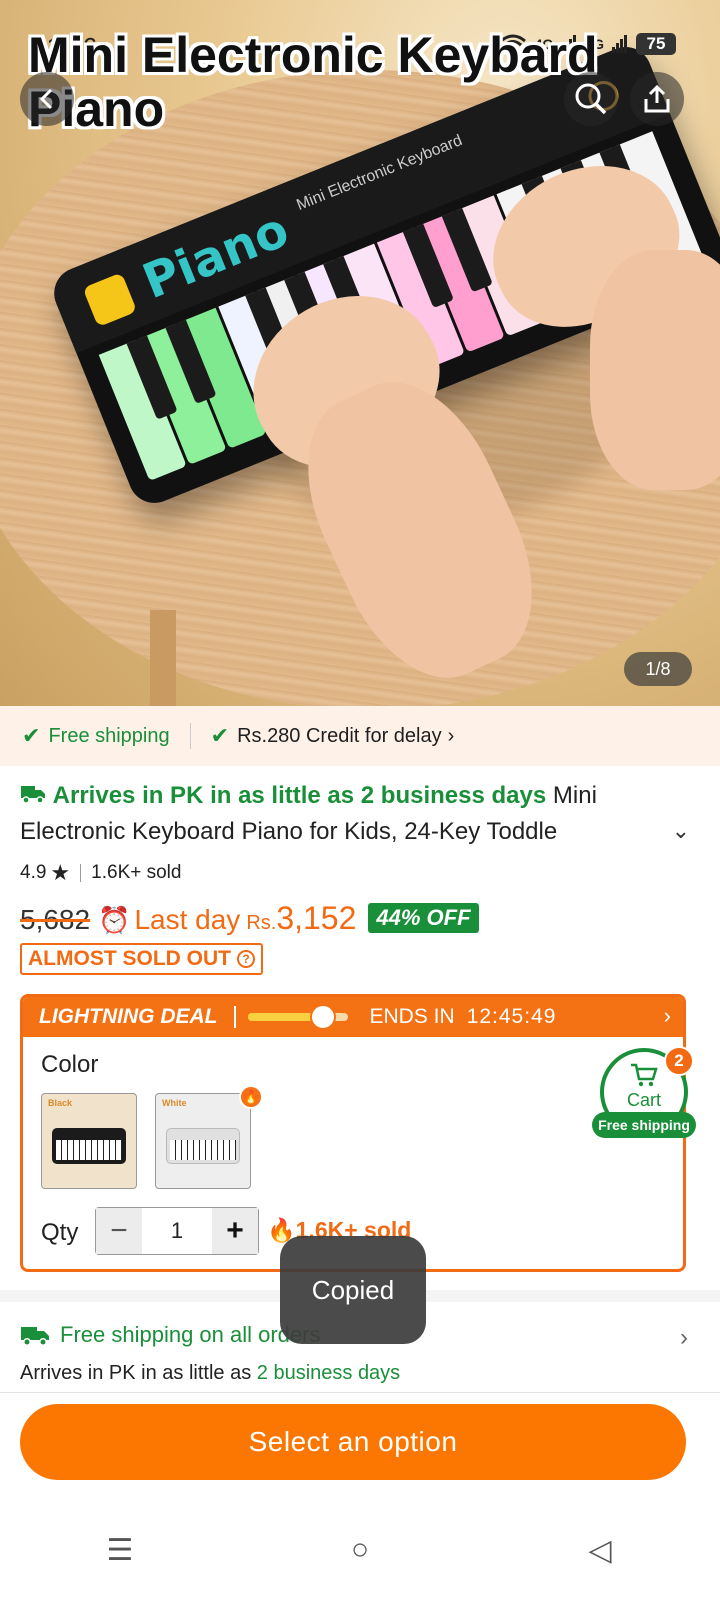 This screenshot has height=1600, width=720. I want to click on home-icon: ○, so click(360, 1550).